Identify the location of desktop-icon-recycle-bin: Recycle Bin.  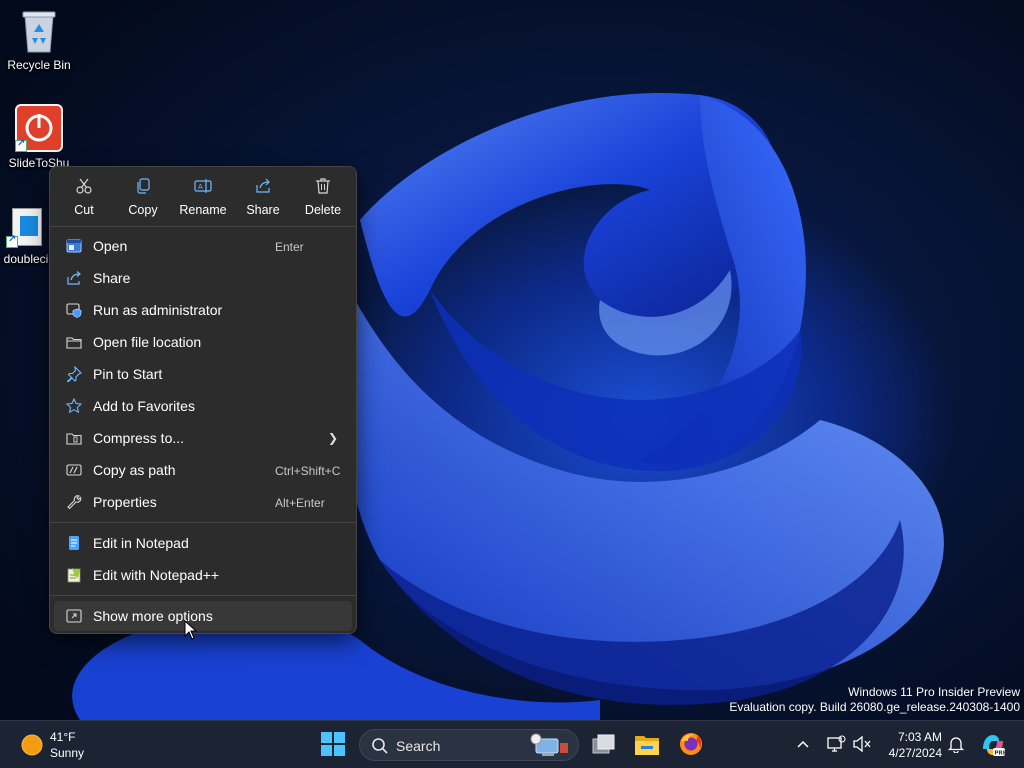
(39, 40).